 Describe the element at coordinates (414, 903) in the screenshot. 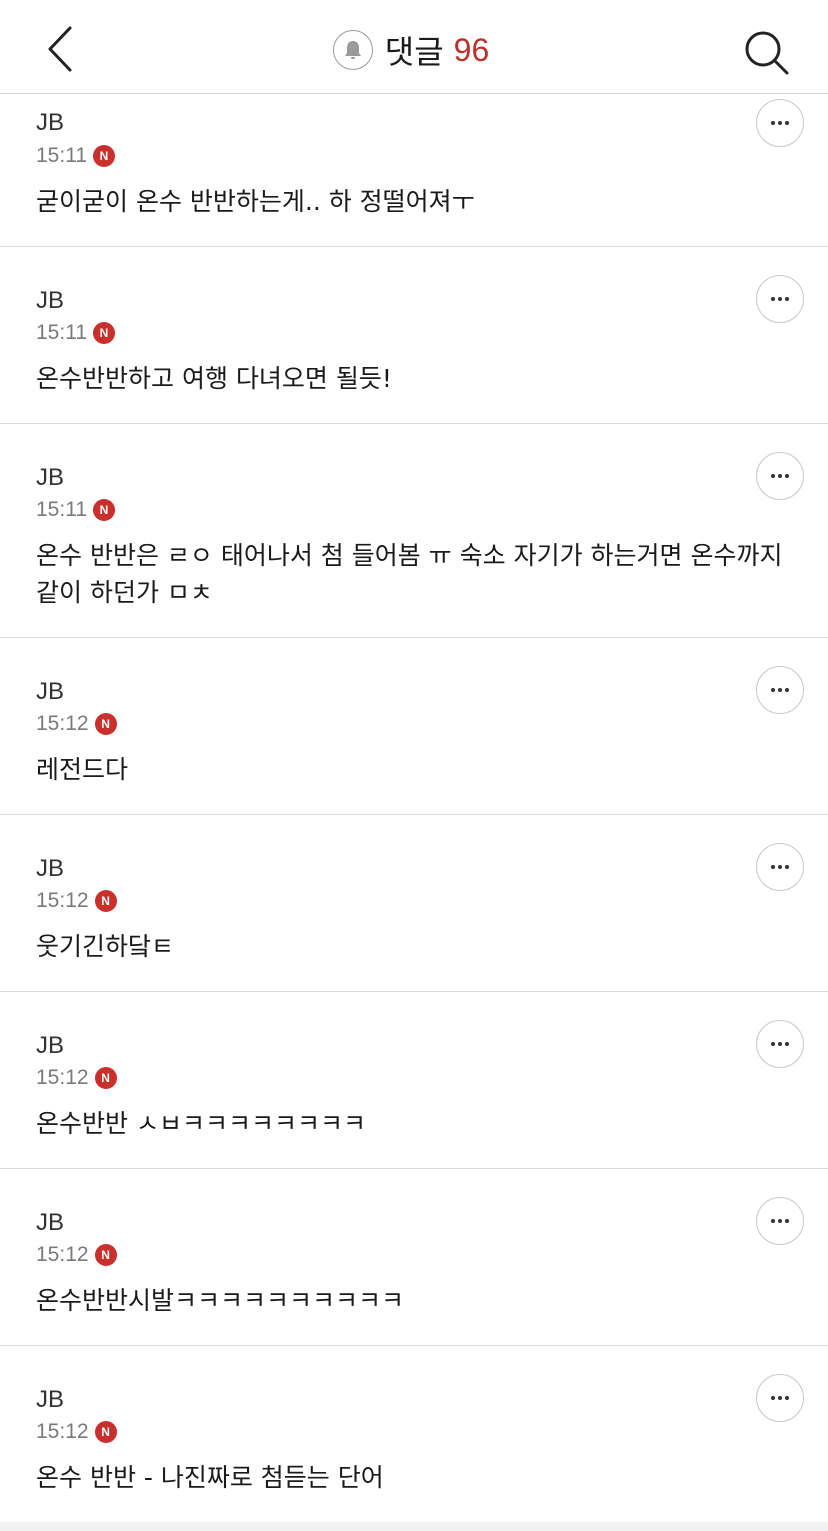

I see `comment-item: JB 15:12 N 웃기긴하닼ㅌ` at that location.